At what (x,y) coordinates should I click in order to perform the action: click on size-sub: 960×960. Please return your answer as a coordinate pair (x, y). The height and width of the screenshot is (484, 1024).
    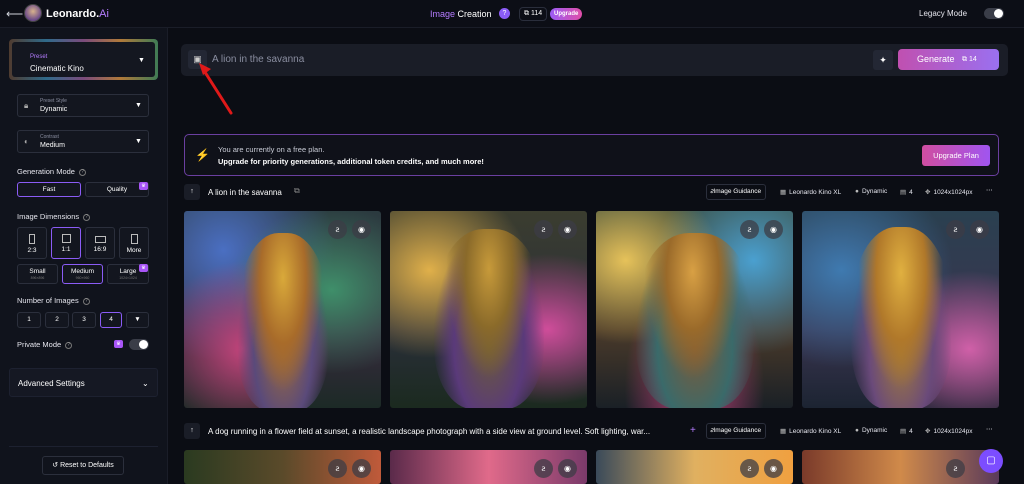
    Looking at the image, I should click on (82, 278).